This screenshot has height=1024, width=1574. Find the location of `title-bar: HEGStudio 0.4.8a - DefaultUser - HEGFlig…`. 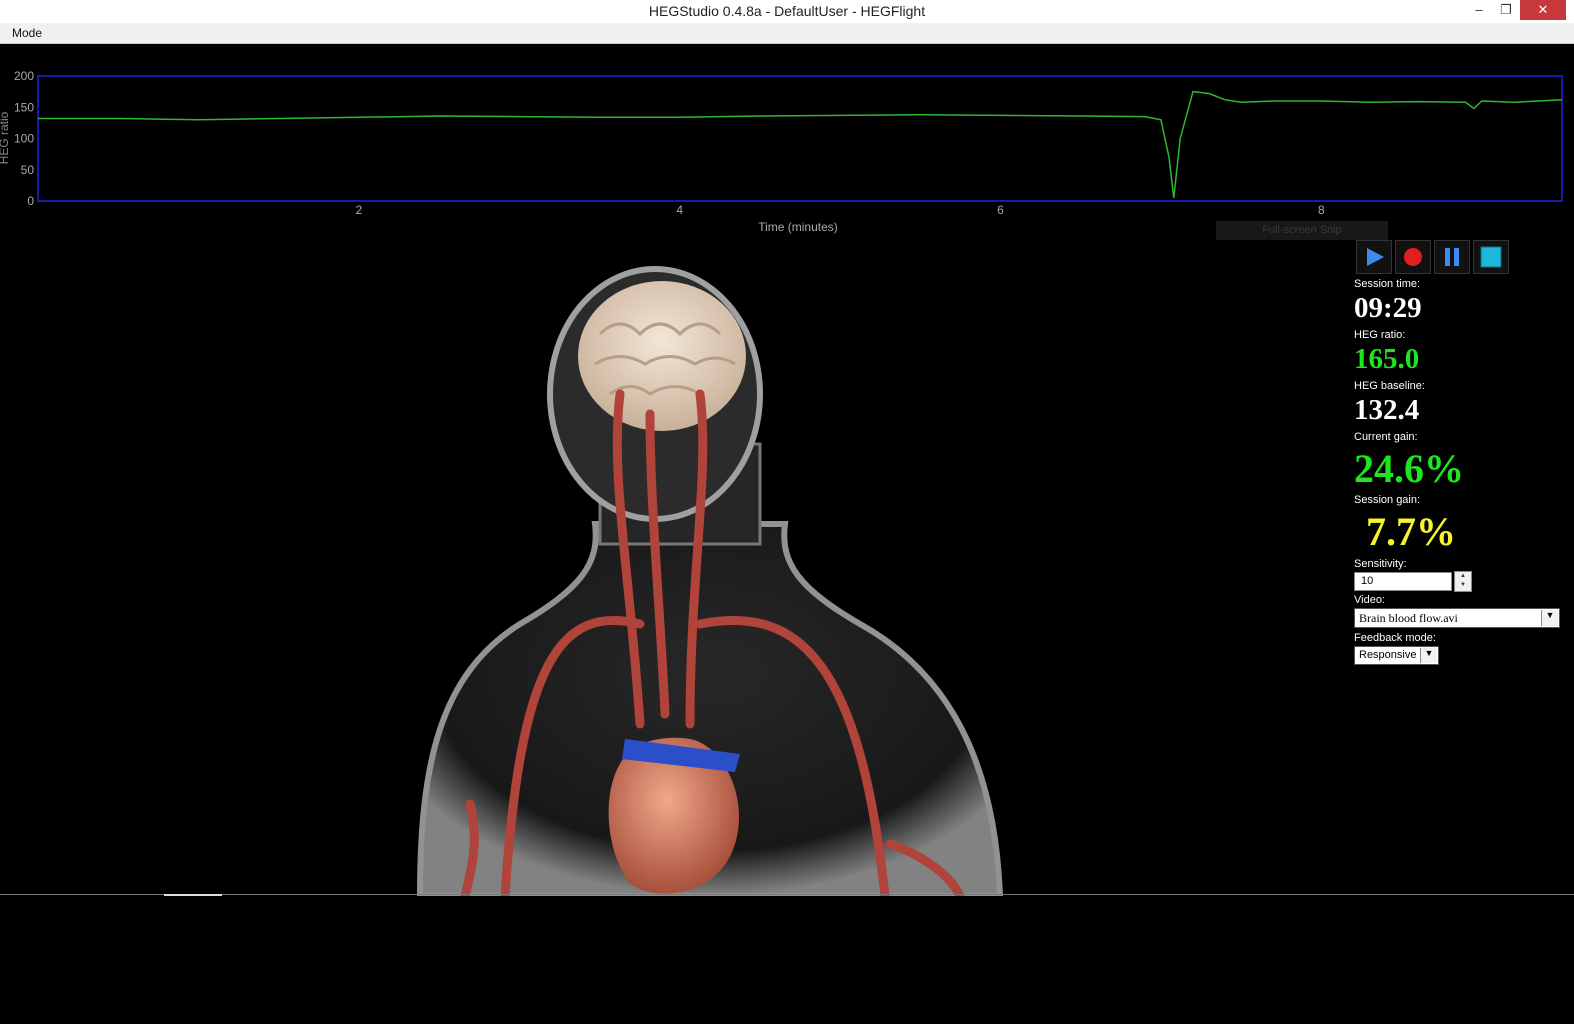

title-bar: HEGStudio 0.4.8a - DefaultUser - HEGFlig… is located at coordinates (787, 11).